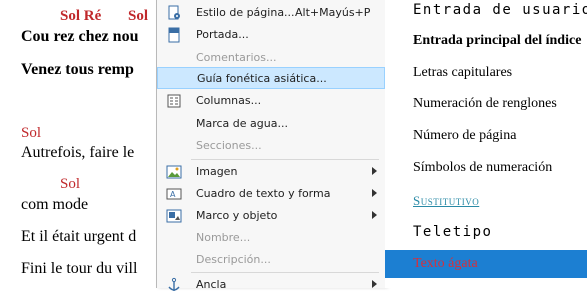 The width and height of the screenshot is (587, 296). I want to click on style-item: Entrada de usuario, so click(500, 10).